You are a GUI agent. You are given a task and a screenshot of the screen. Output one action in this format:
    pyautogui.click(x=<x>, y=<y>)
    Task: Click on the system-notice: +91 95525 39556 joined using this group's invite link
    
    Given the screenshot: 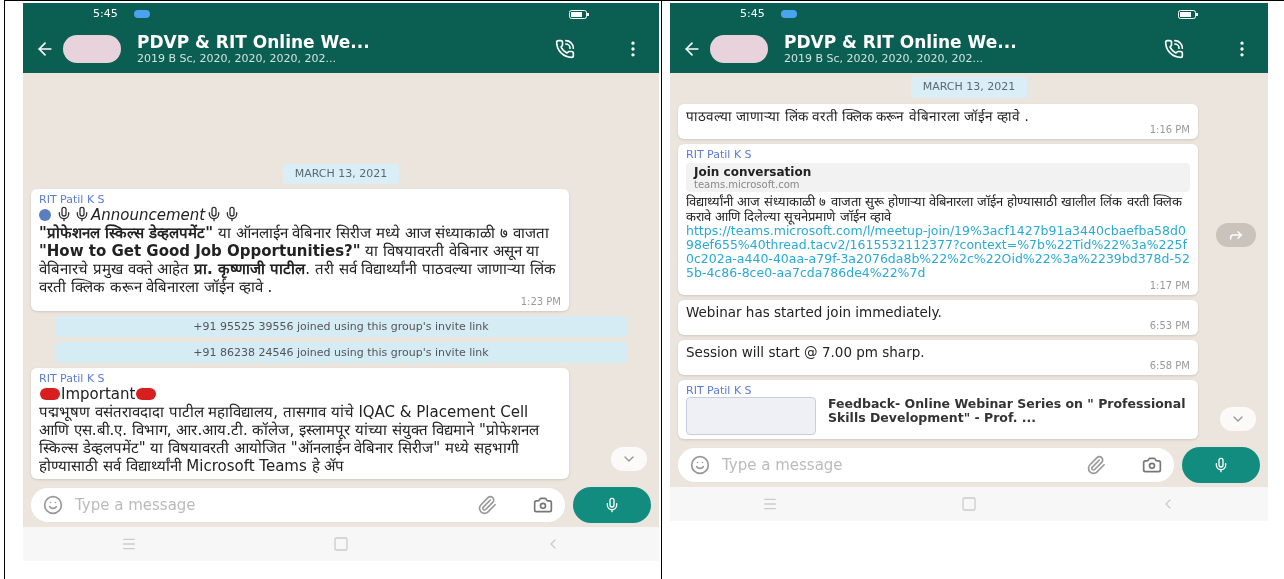 What is the action you would take?
    pyautogui.click(x=341, y=326)
    